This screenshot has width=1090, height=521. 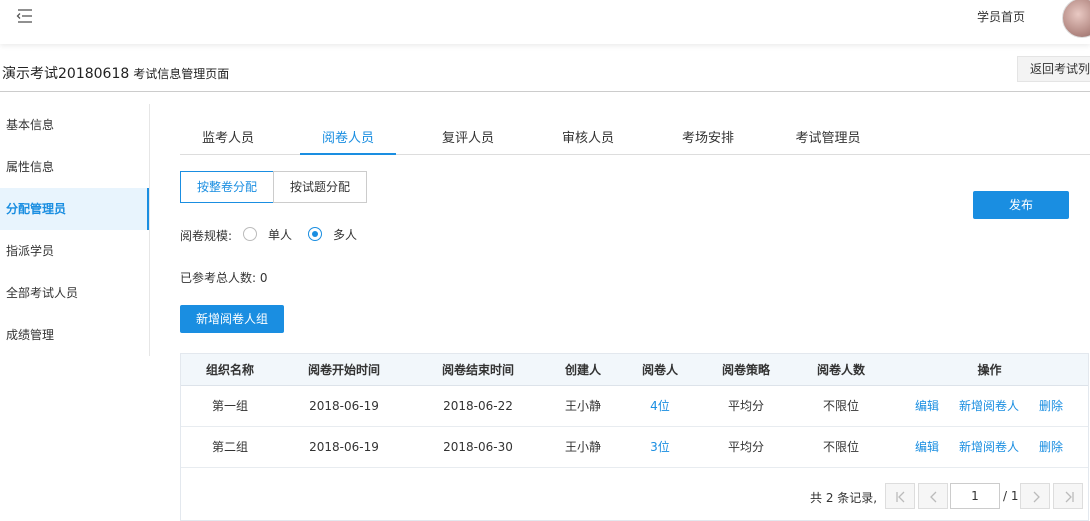 I want to click on tab-reviewers: 复评人员, so click(x=468, y=139).